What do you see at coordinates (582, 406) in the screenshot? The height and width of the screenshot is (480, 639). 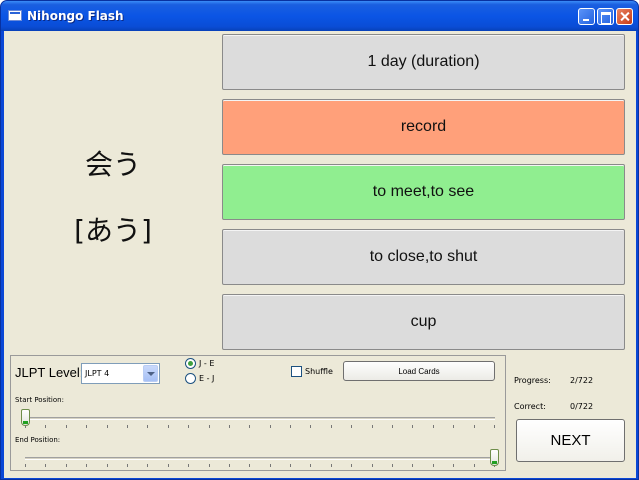 I see `correct-value: 0/722` at bounding box center [582, 406].